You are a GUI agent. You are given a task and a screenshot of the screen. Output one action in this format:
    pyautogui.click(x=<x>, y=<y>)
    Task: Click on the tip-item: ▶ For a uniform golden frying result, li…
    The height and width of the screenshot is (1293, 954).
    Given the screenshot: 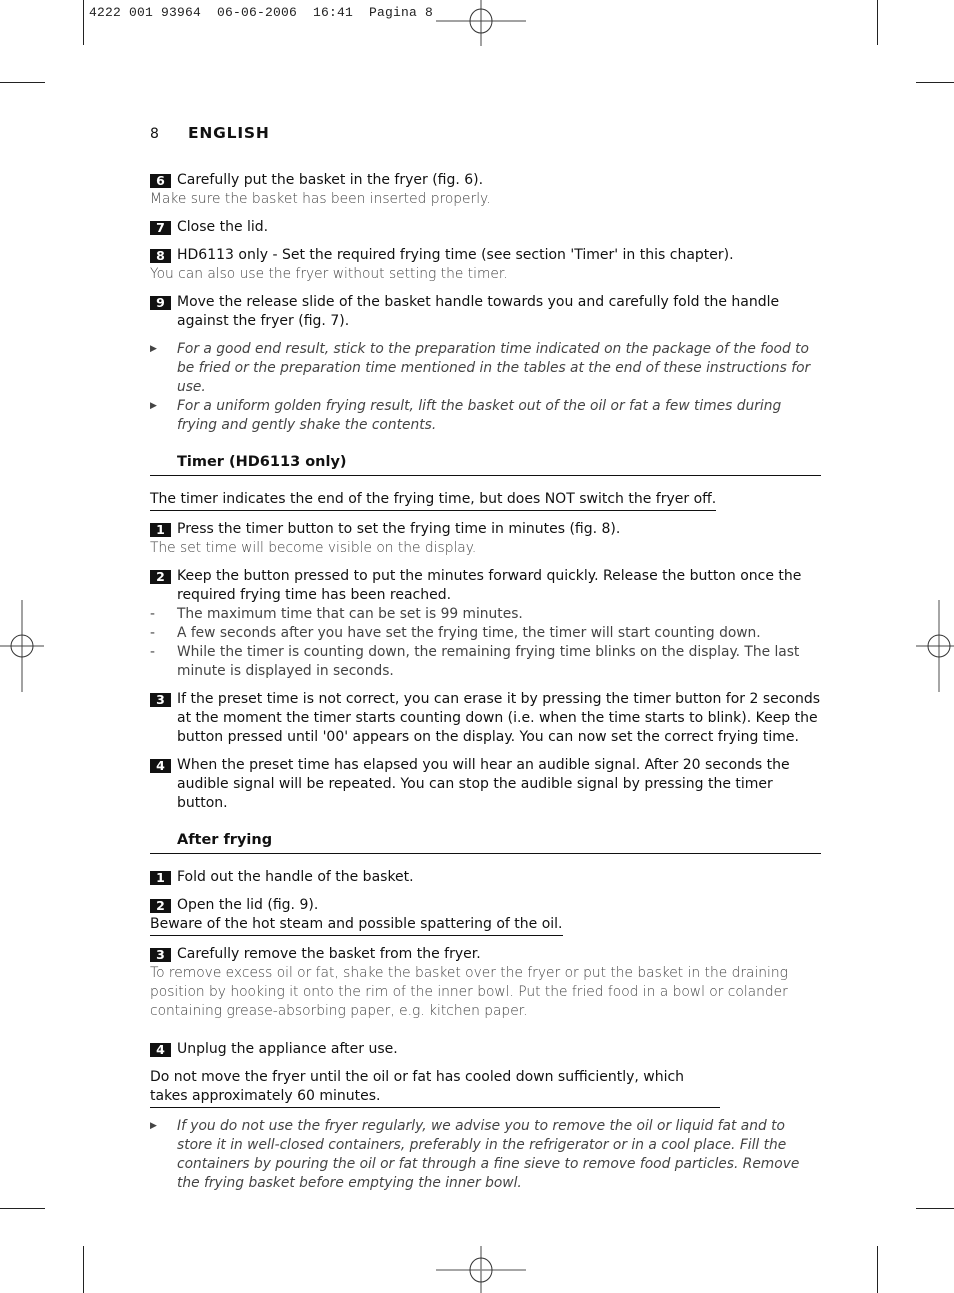 What is the action you would take?
    pyautogui.click(x=485, y=416)
    